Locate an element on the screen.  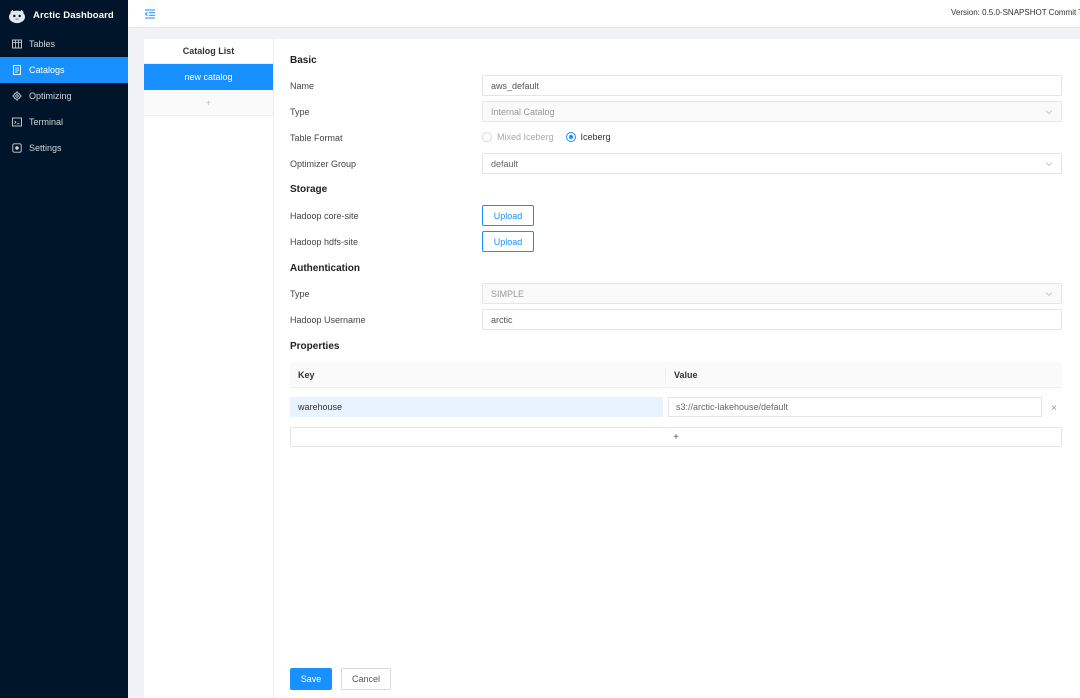
table-format-label: Table Format is located at coordinates (316, 138).